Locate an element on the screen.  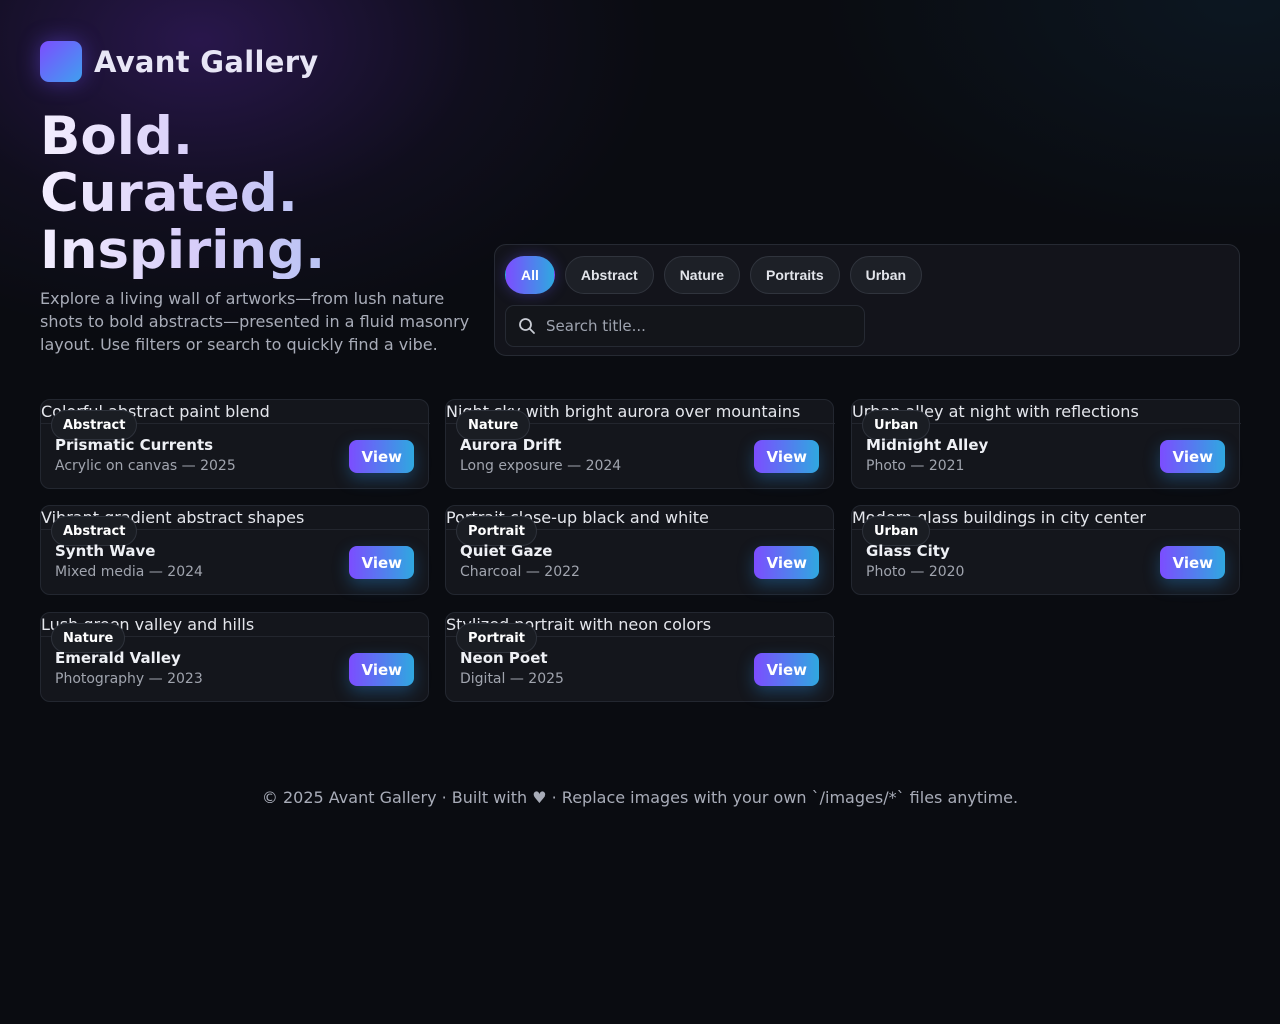
card-title: Aurora Drift is located at coordinates (511, 445).